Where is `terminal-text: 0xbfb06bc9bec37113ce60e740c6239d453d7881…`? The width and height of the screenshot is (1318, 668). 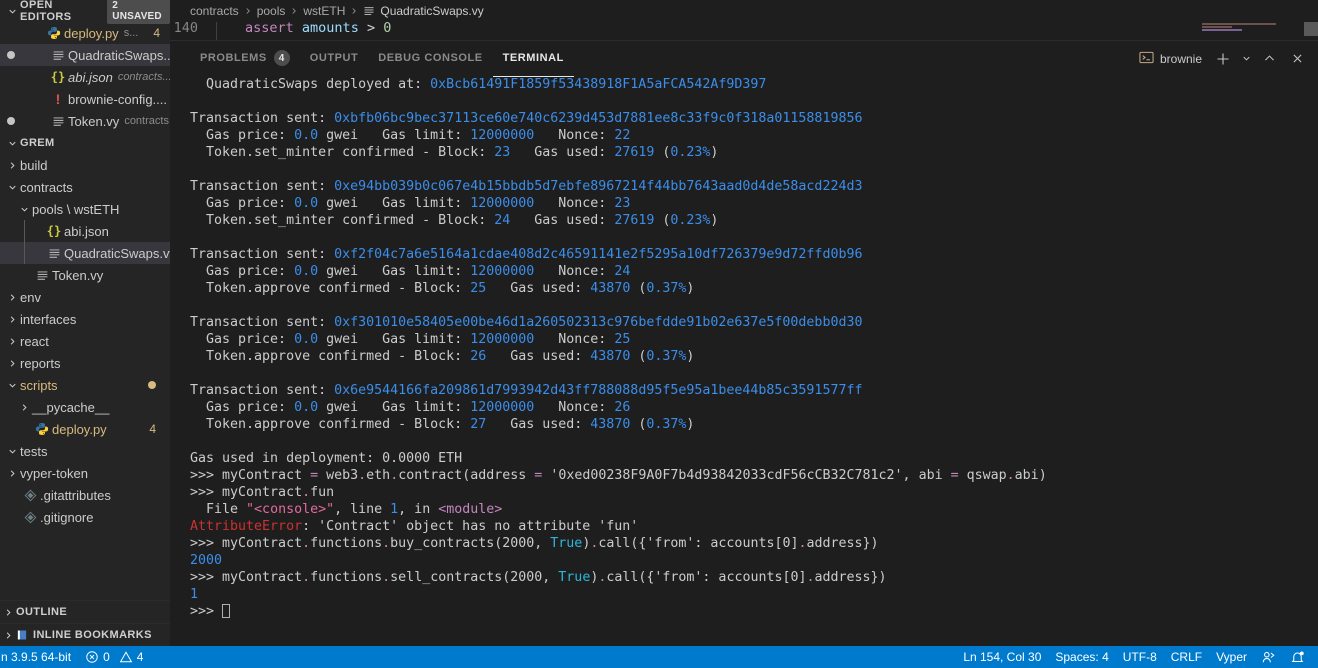 terminal-text: 0xbfb06bc9bec37113ce60e740c6239d453d7881… is located at coordinates (598, 118).